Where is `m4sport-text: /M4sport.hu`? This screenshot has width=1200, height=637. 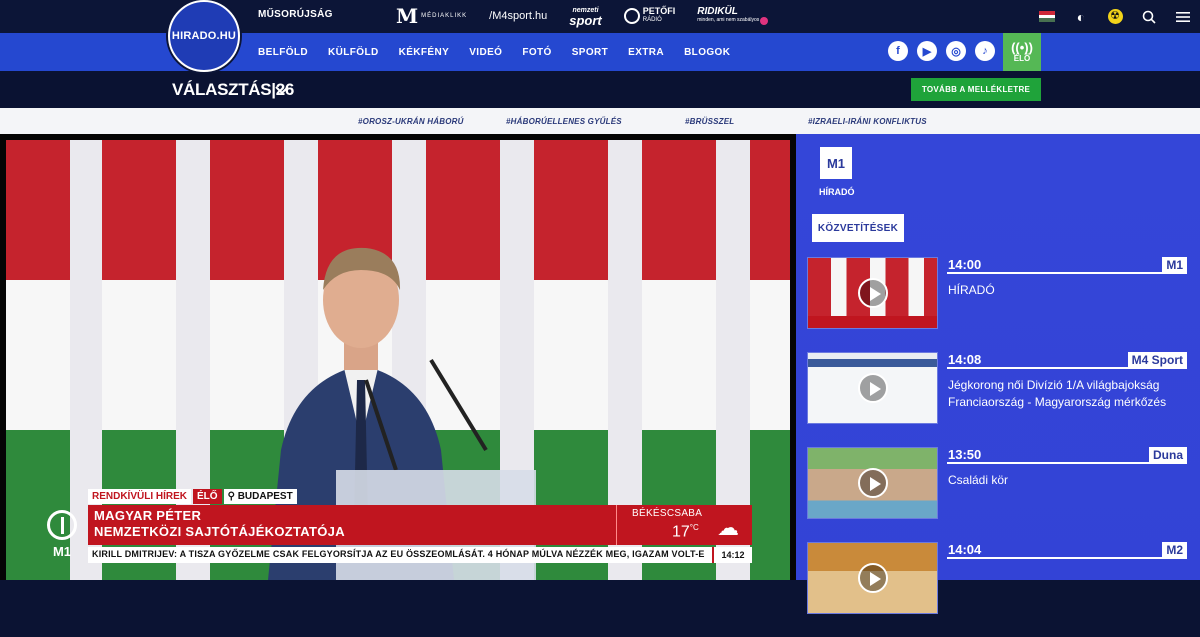 m4sport-text: /M4sport.hu is located at coordinates (518, 16).